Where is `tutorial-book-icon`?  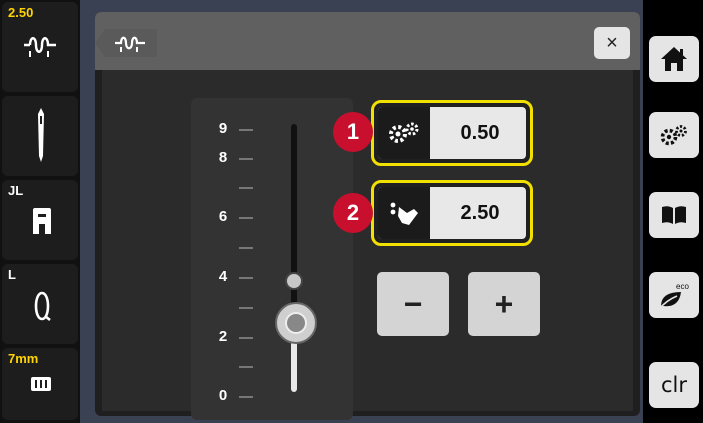 tutorial-book-icon is located at coordinates (674, 215).